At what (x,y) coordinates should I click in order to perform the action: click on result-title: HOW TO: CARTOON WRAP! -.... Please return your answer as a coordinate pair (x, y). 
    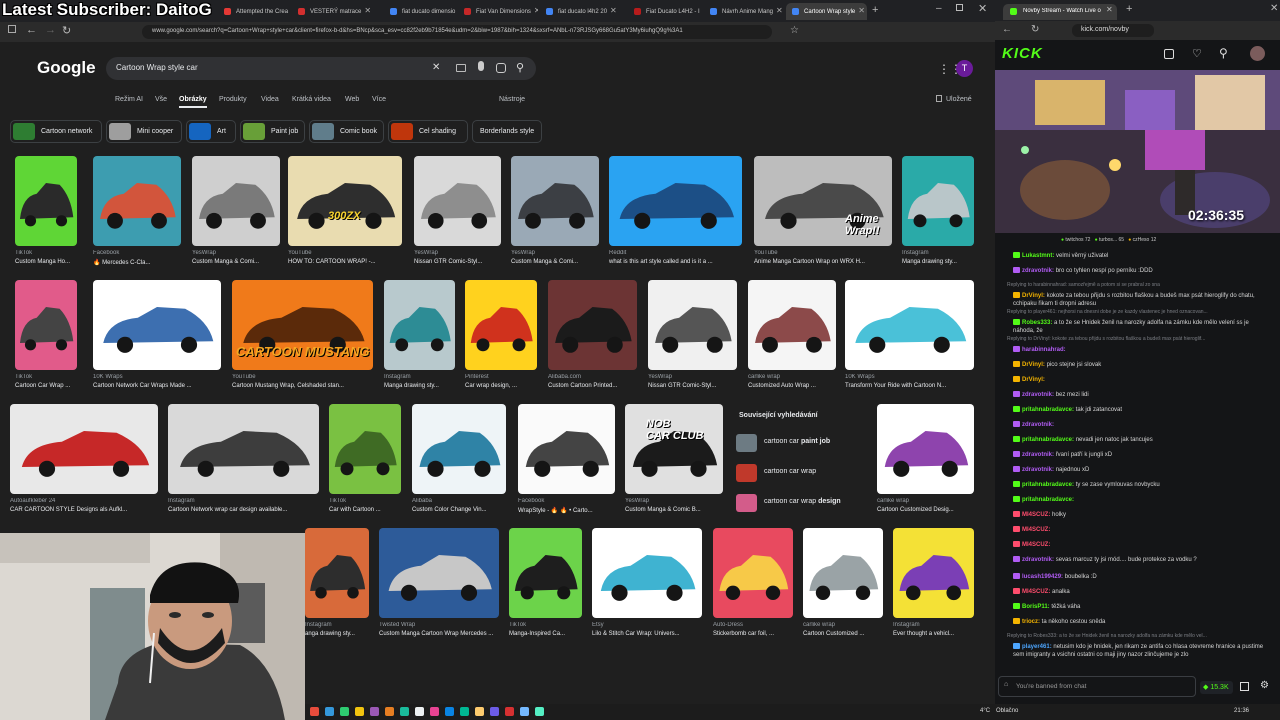
    Looking at the image, I should click on (349, 262).